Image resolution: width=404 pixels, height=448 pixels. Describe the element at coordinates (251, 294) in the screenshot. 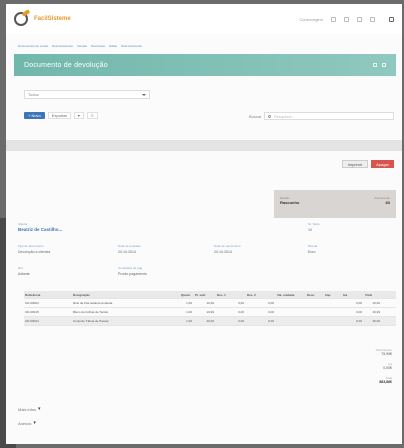

I see `column-header: Des. 2` at that location.